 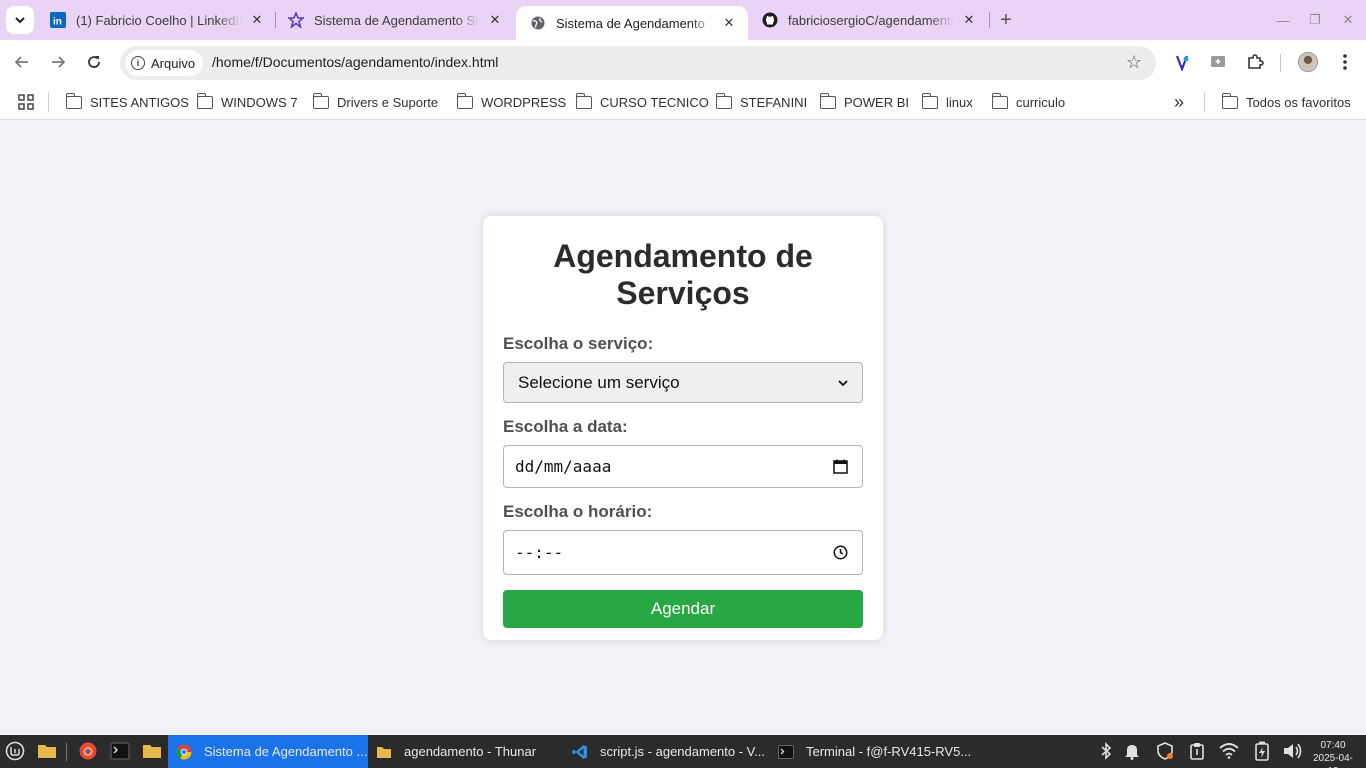 I want to click on page-title: Agendamento de Serviços, so click(x=683, y=274).